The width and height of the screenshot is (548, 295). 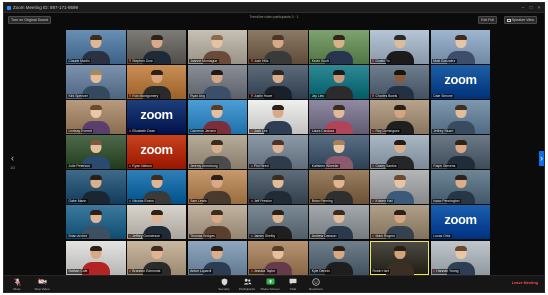 What do you see at coordinates (399, 187) in the screenshot?
I see `participant-video-tile: Kristen Hall` at bounding box center [399, 187].